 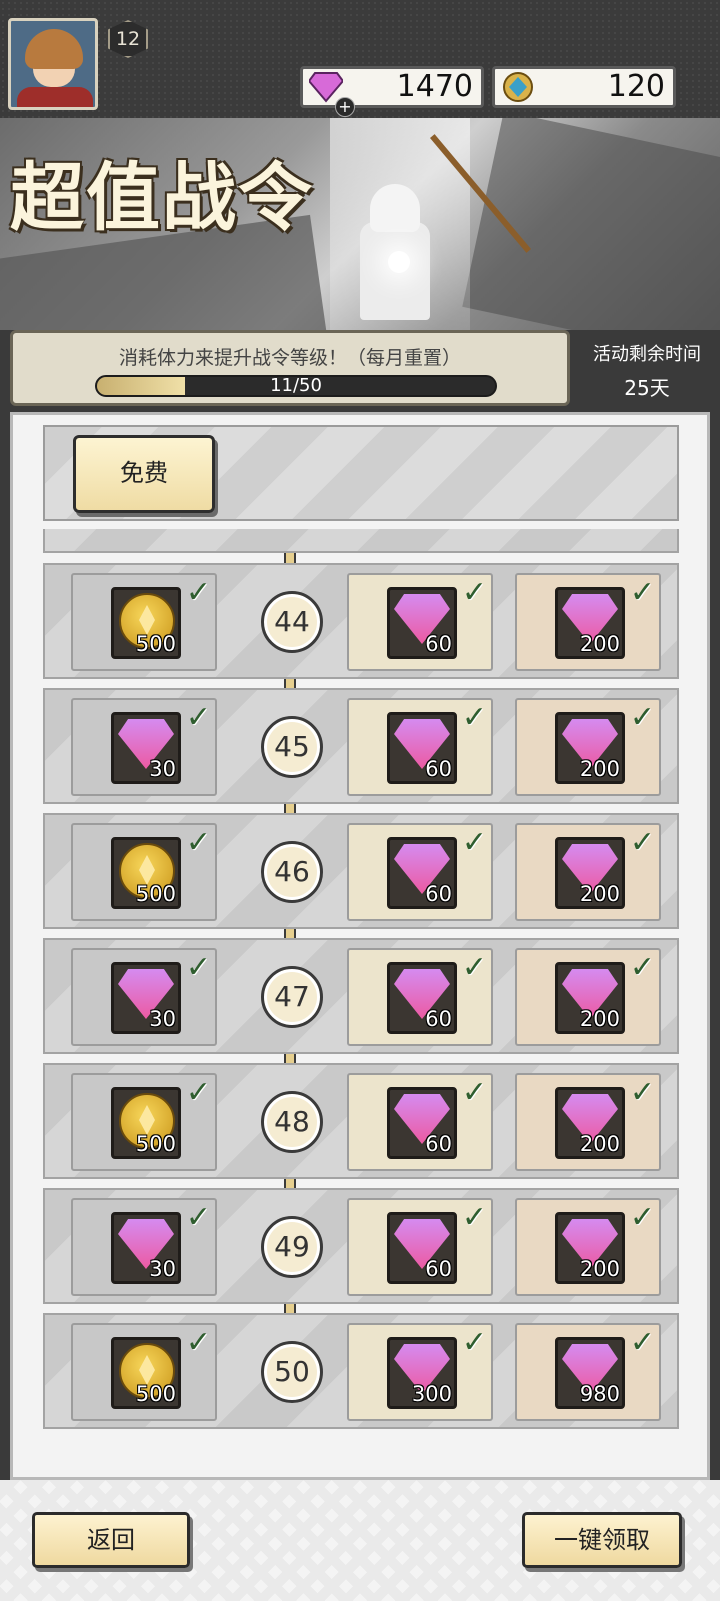 I want to click on reward-row: 500 ✓ 44 60 ✓ 200 ✓, so click(x=361, y=621).